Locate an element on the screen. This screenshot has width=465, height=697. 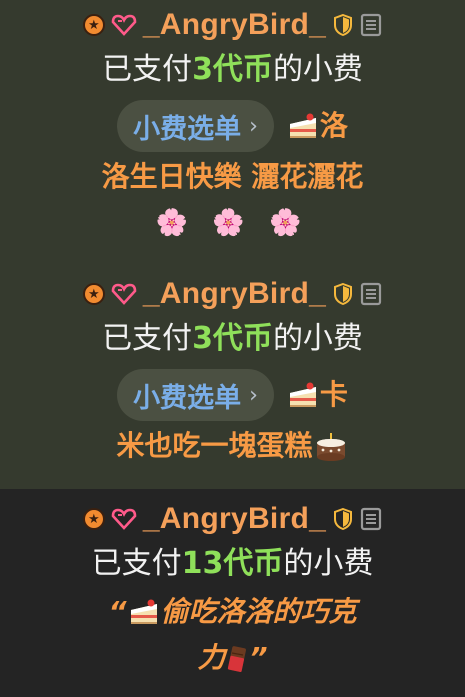
tip-message-line1: “ 偷吃洛洛的巧克 is located at coordinates (232, 612).